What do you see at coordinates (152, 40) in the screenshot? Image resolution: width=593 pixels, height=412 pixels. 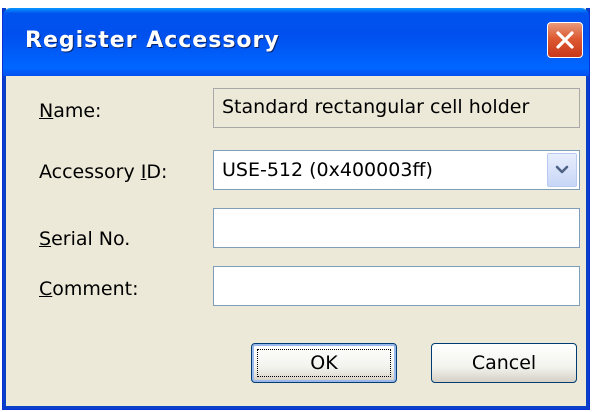 I see `dialog-title: Register Accessory` at bounding box center [152, 40].